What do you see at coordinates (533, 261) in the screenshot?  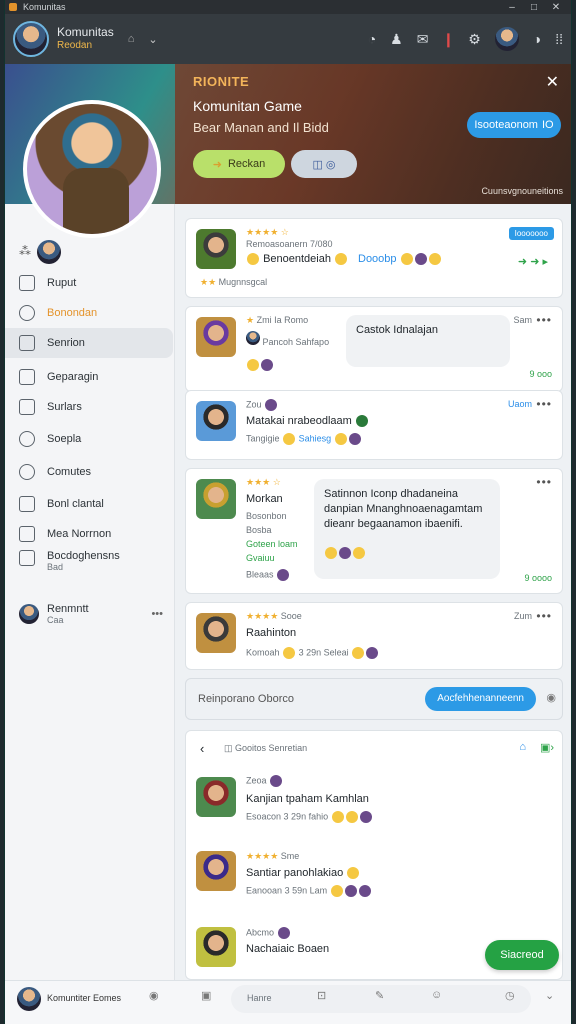 I see `share-icon: ➜ ➜ ▸` at bounding box center [533, 261].